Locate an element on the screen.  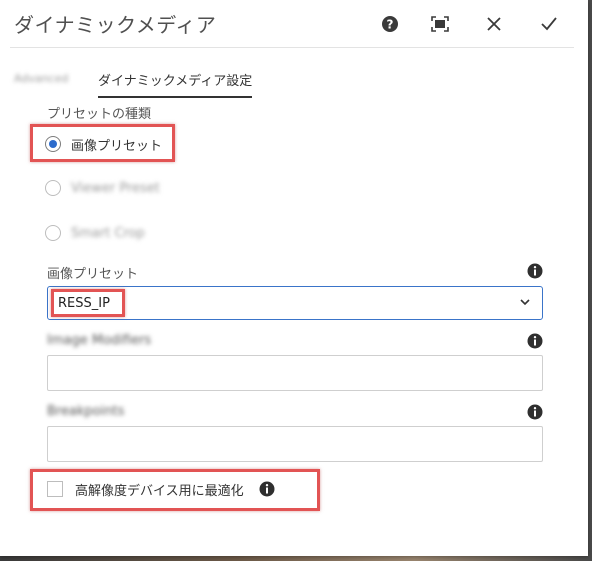
optimize-checkbox is located at coordinates (55, 489).